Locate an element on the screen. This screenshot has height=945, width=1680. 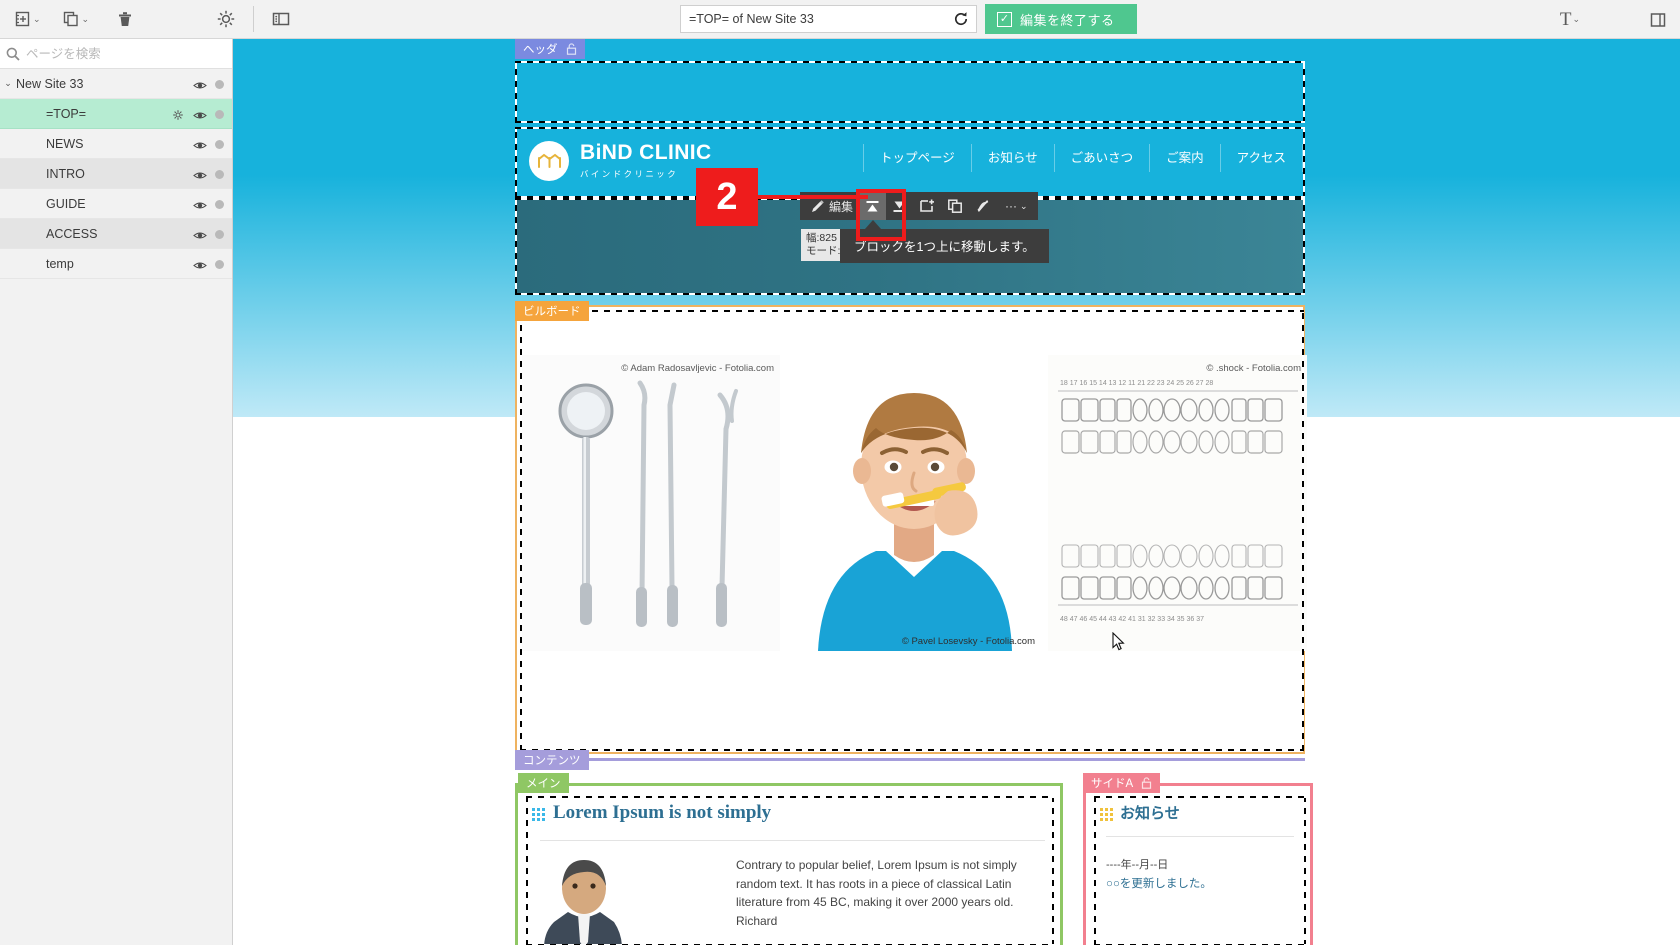
chip-header: ヘッダ is located at coordinates (550, 49).